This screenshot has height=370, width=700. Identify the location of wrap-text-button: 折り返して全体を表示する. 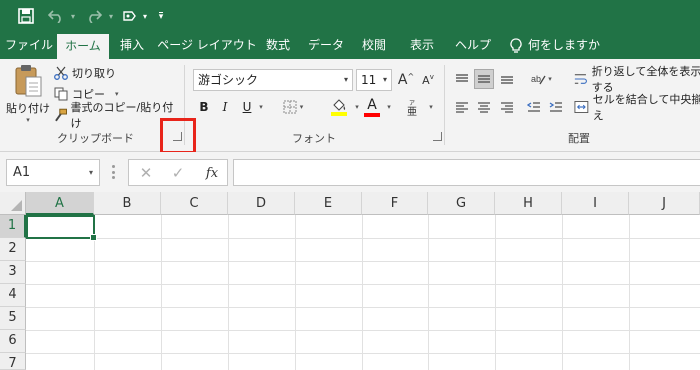
(637, 79).